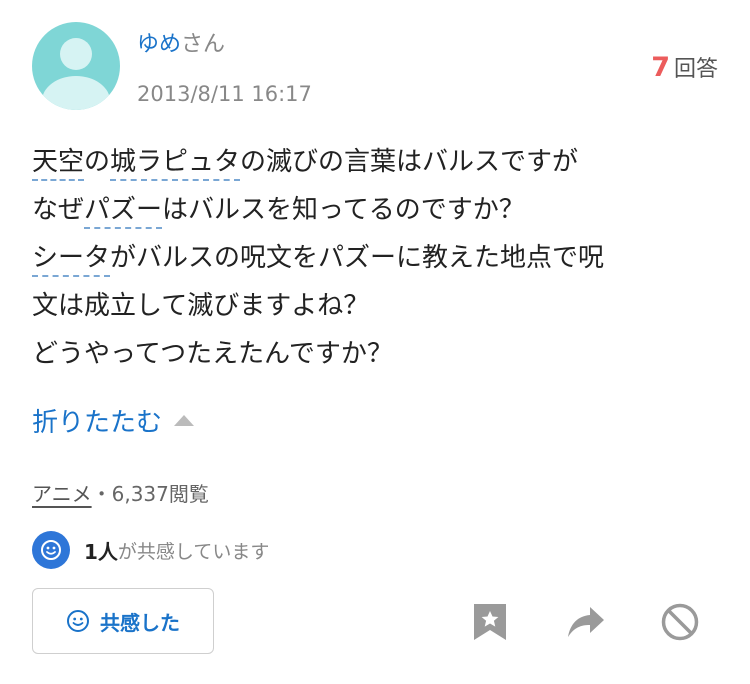 The image size is (750, 684). Describe the element at coordinates (62, 494) in the screenshot. I see `category-link: アニメ` at that location.